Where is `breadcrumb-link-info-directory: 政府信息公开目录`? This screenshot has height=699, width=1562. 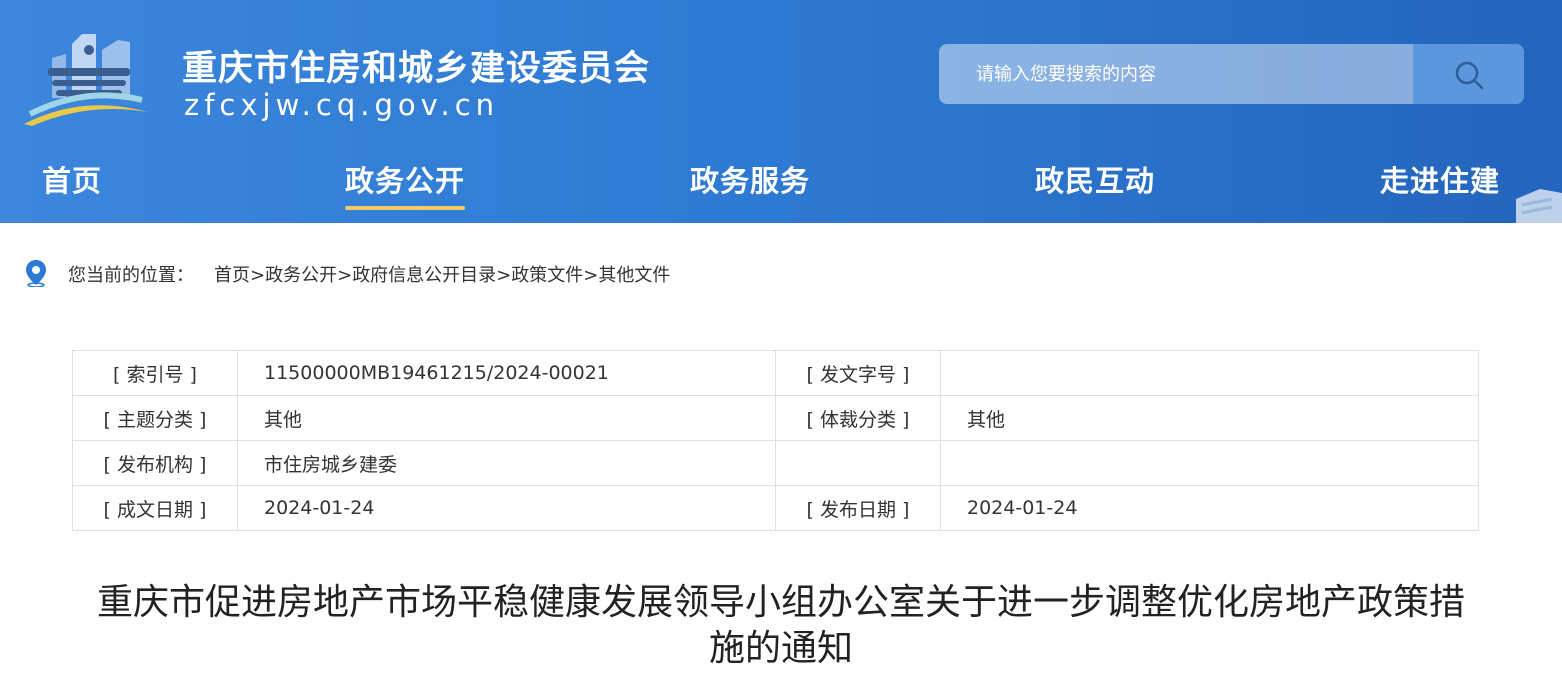
breadcrumb-link-info-directory: 政府信息公开目录 is located at coordinates (424, 275).